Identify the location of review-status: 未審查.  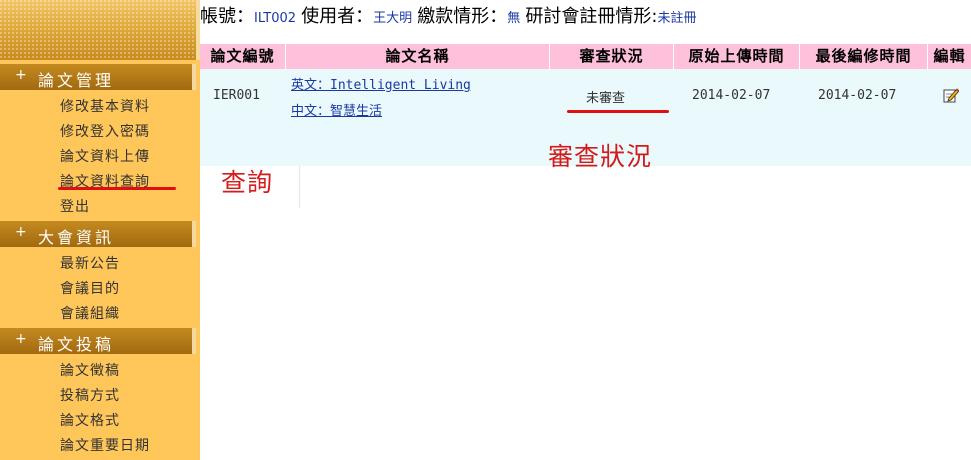
(606, 98).